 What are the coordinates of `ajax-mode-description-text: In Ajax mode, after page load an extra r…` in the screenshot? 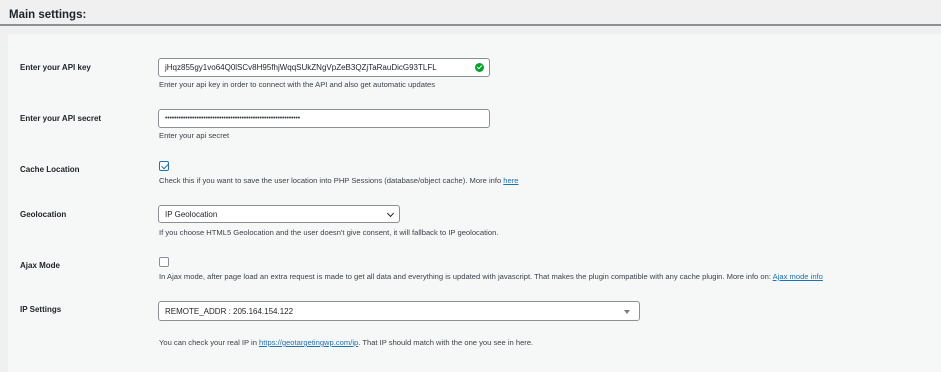 It's located at (466, 276).